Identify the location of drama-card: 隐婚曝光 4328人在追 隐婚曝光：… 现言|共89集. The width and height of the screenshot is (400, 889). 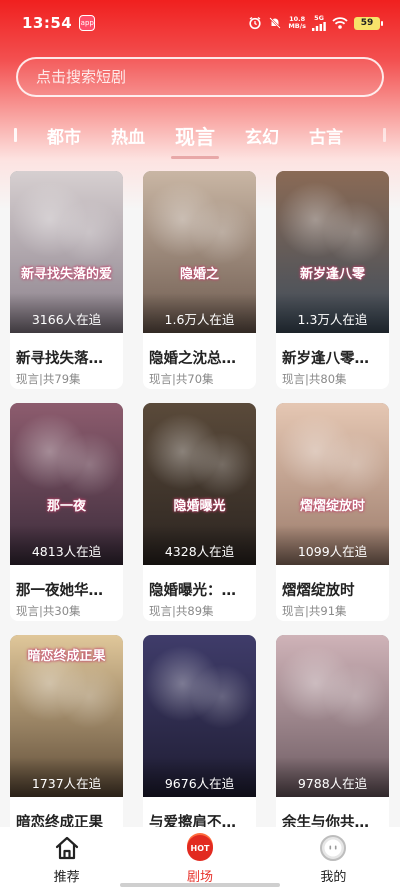
(199, 512).